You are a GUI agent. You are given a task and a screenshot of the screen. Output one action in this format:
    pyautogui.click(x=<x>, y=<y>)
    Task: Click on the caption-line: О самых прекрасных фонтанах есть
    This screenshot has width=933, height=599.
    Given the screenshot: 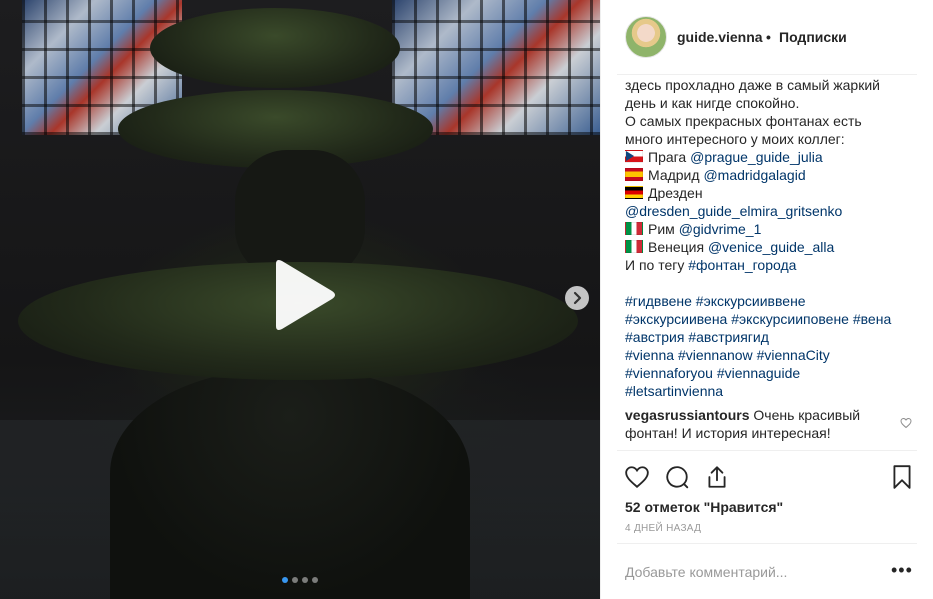 What is the action you would take?
    pyautogui.click(x=743, y=121)
    